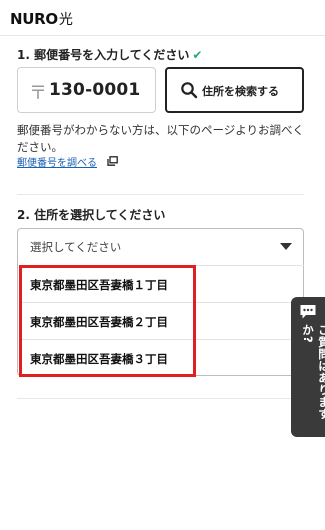  What do you see at coordinates (76, 247) in the screenshot?
I see `address-select-placeholder: 選択してください` at bounding box center [76, 247].